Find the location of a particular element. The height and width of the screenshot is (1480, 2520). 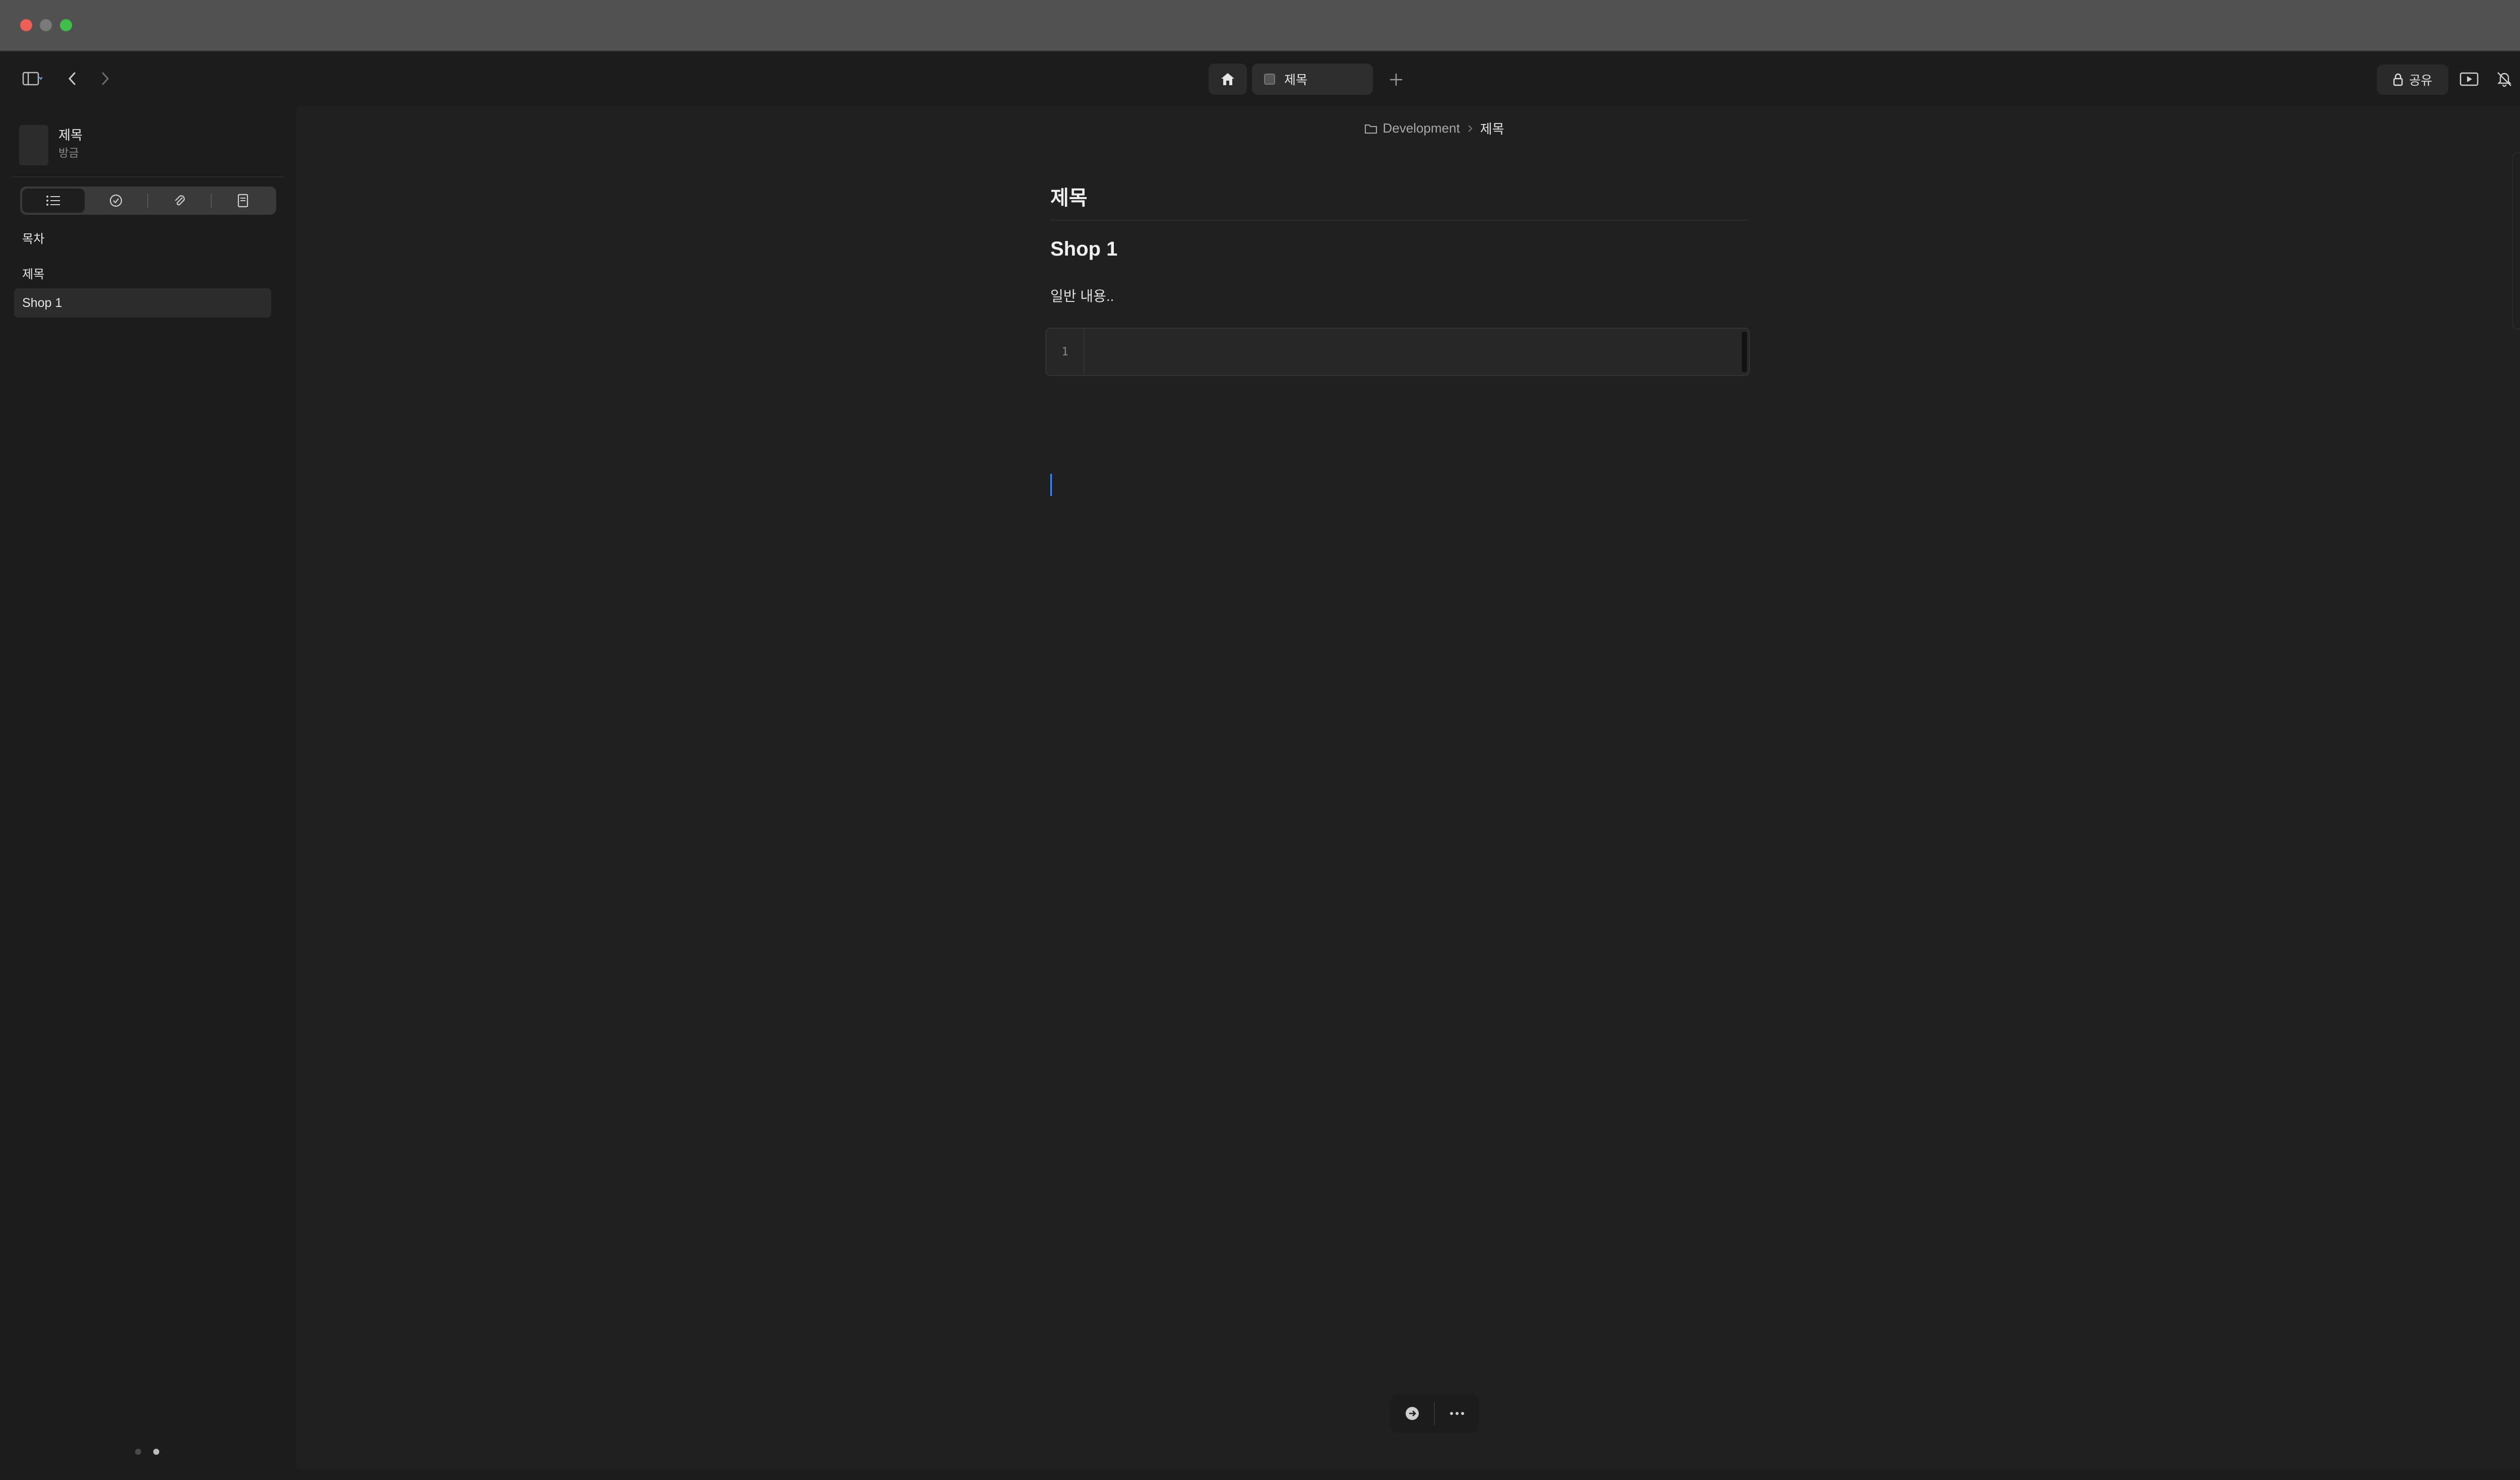

maximize-window-button is located at coordinates (66, 25).